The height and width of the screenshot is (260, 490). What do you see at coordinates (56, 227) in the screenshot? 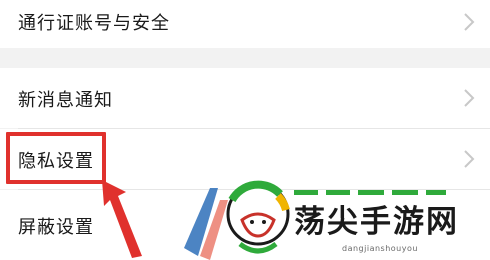
I see `settings-item-label: 屏蔽设置` at bounding box center [56, 227].